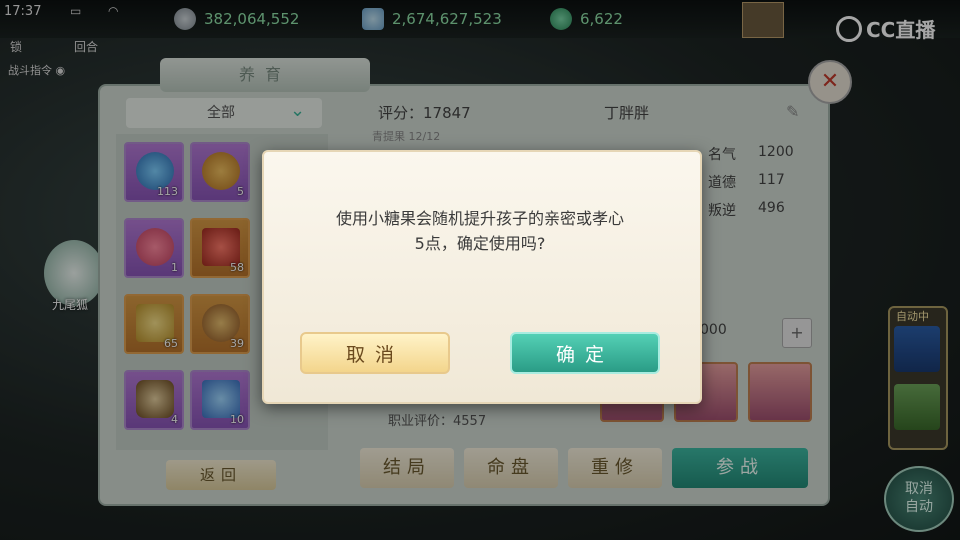  I want to click on dialog-confirm-button: 确定, so click(585, 353).